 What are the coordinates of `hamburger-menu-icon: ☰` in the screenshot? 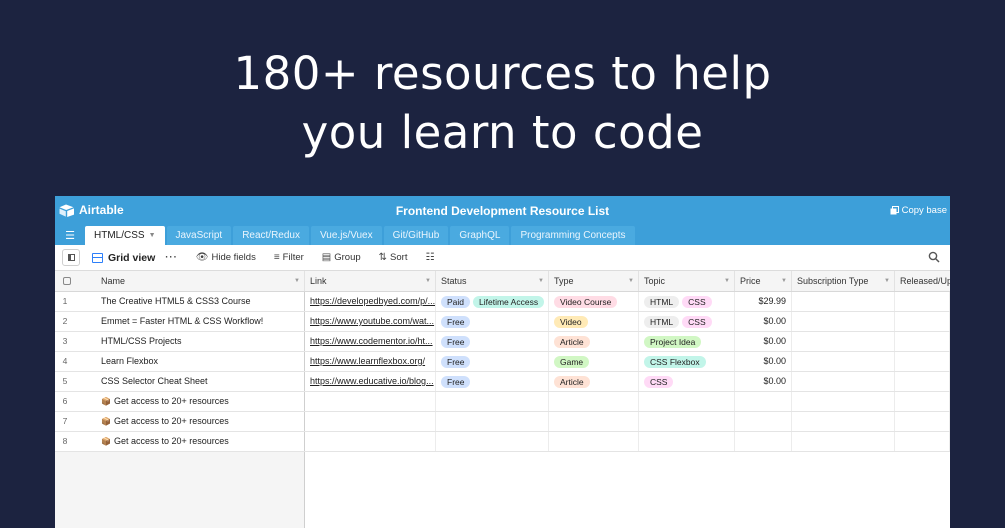 It's located at (70, 235).